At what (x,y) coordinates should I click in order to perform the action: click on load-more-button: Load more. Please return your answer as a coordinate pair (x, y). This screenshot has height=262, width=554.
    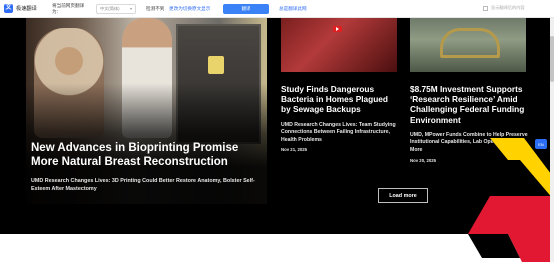
    Looking at the image, I should click on (403, 195).